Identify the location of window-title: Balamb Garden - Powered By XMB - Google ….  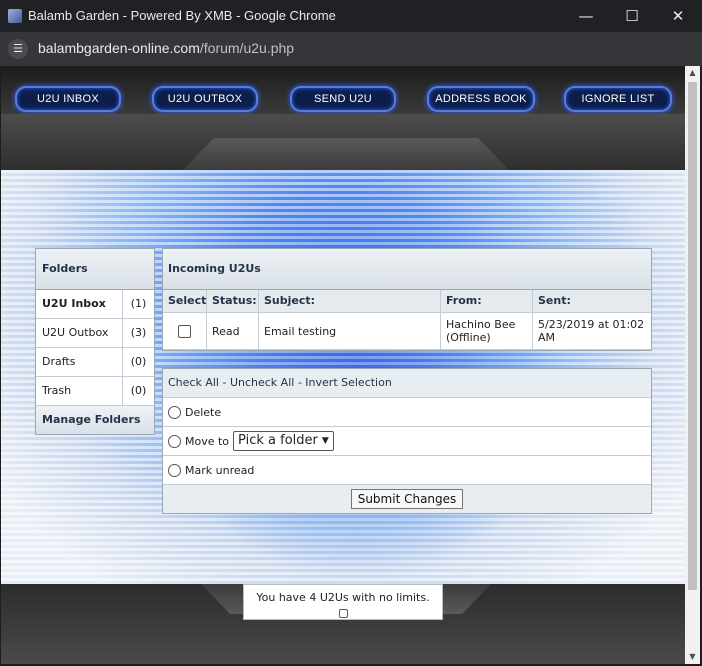
(182, 15).